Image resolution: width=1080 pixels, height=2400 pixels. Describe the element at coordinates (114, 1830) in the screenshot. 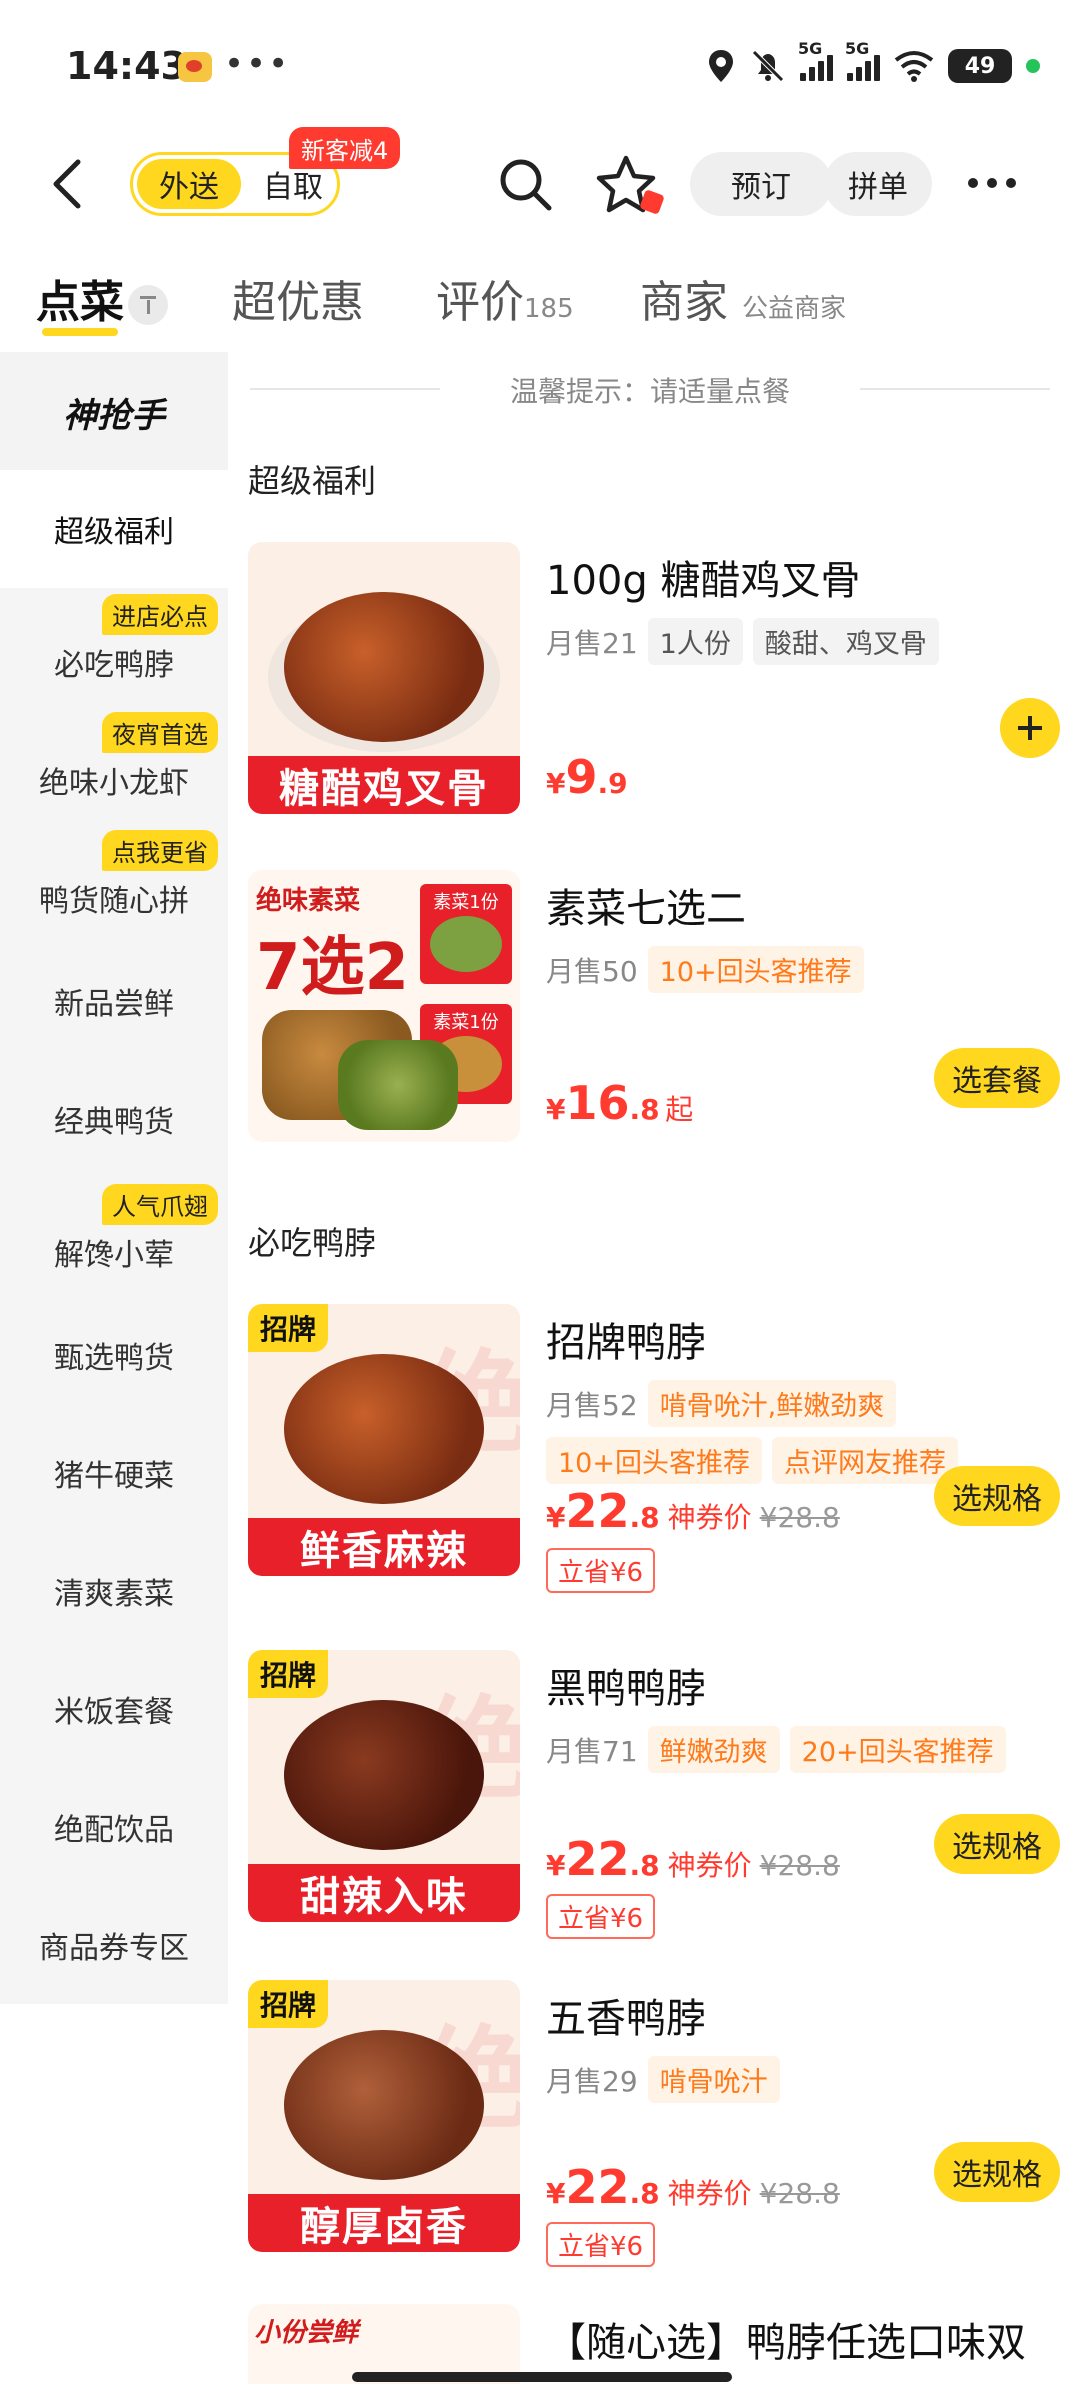

I see `sidebar-item-label: 绝配饮品` at that location.